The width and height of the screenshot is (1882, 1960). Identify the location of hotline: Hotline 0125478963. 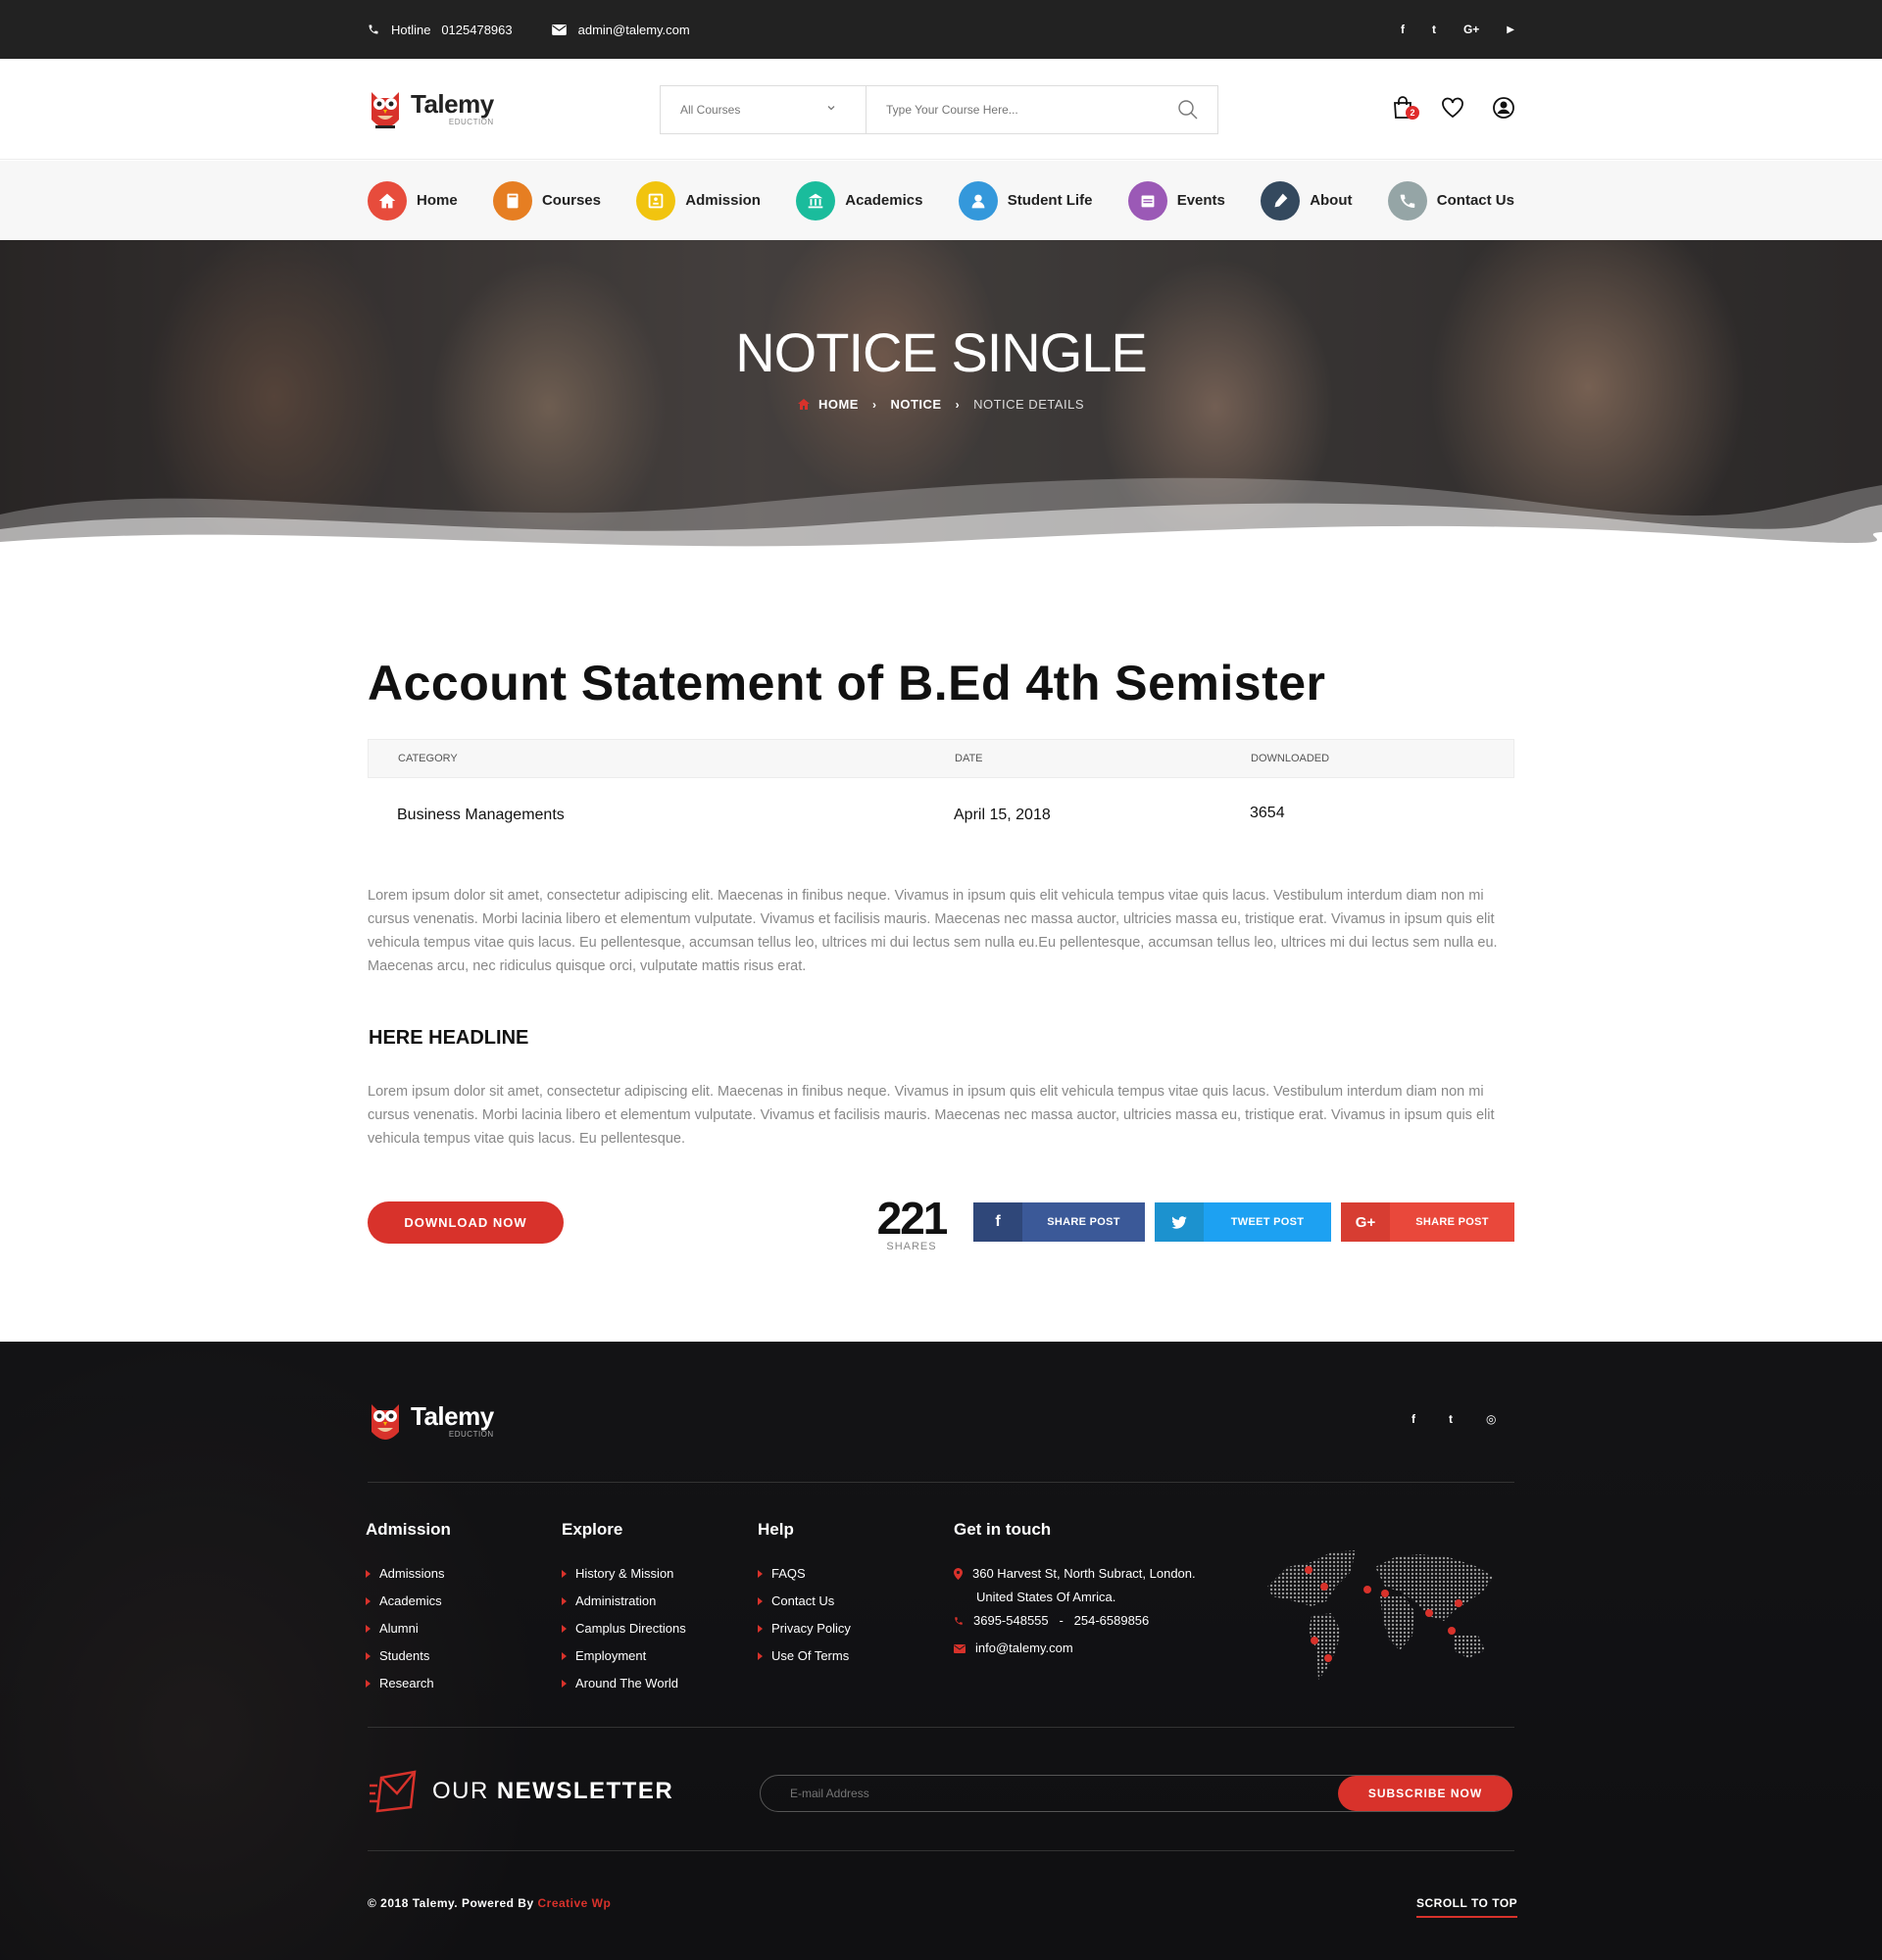
(441, 30).